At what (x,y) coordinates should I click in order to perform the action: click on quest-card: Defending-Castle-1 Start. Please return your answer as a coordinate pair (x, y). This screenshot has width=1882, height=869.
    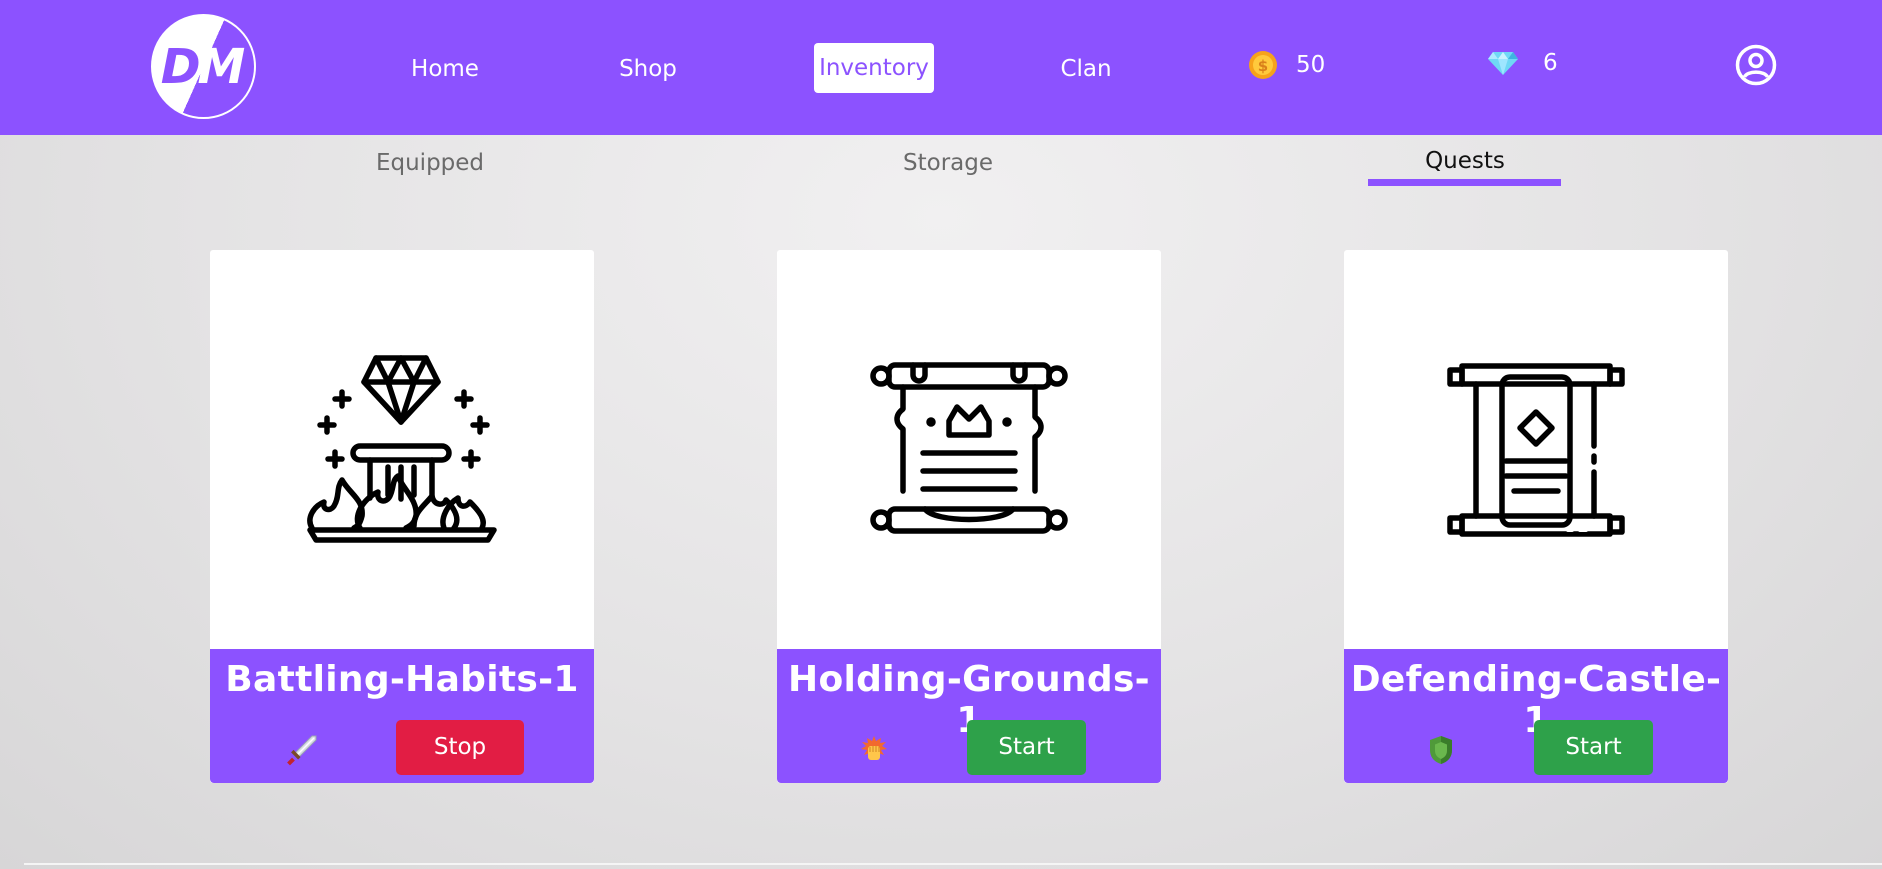
    Looking at the image, I should click on (1536, 516).